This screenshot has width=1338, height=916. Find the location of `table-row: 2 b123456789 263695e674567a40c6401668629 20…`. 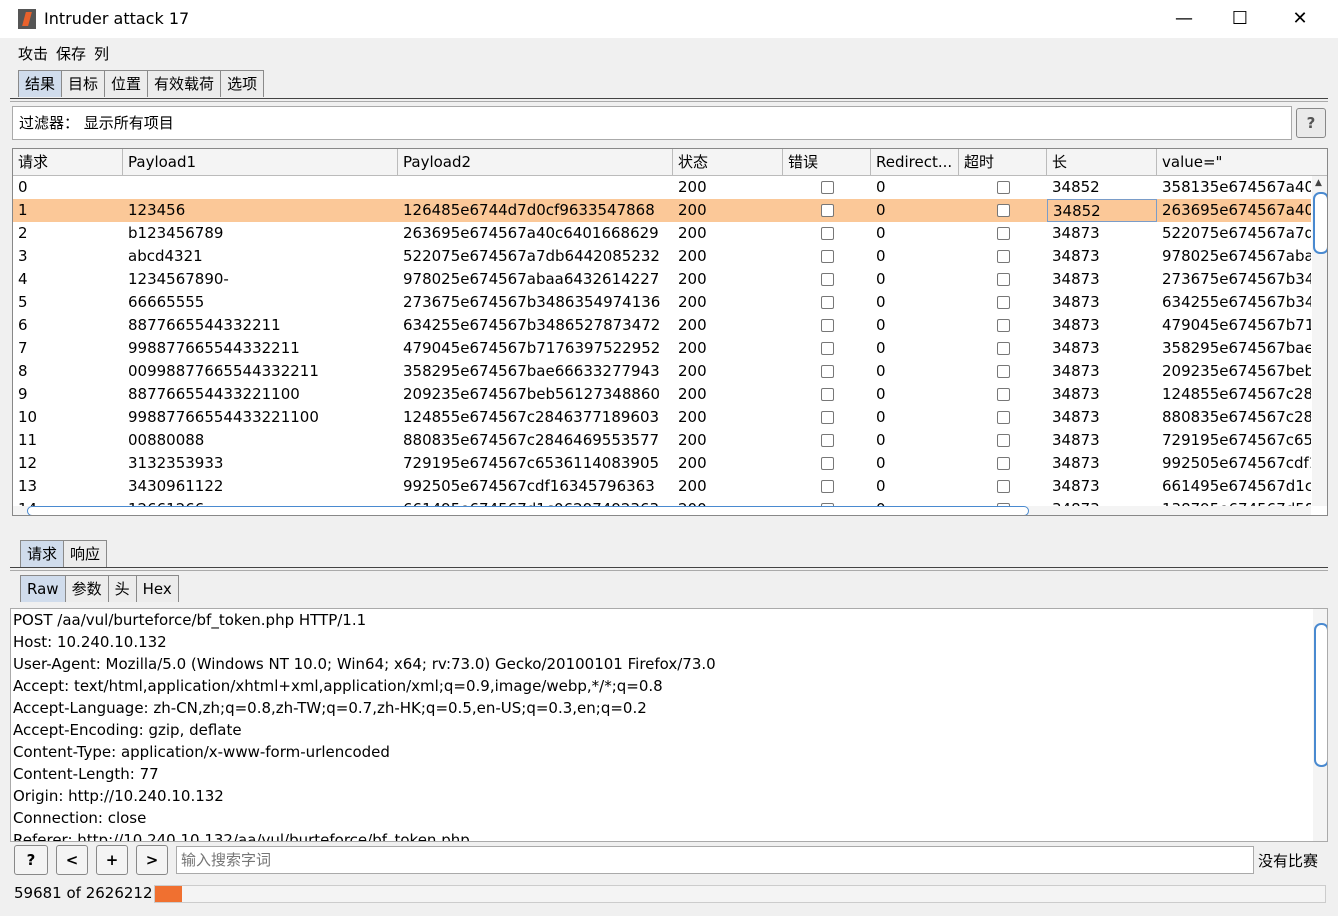

table-row: 2 b123456789 263695e674567a40c6401668629 20… is located at coordinates (662, 233).